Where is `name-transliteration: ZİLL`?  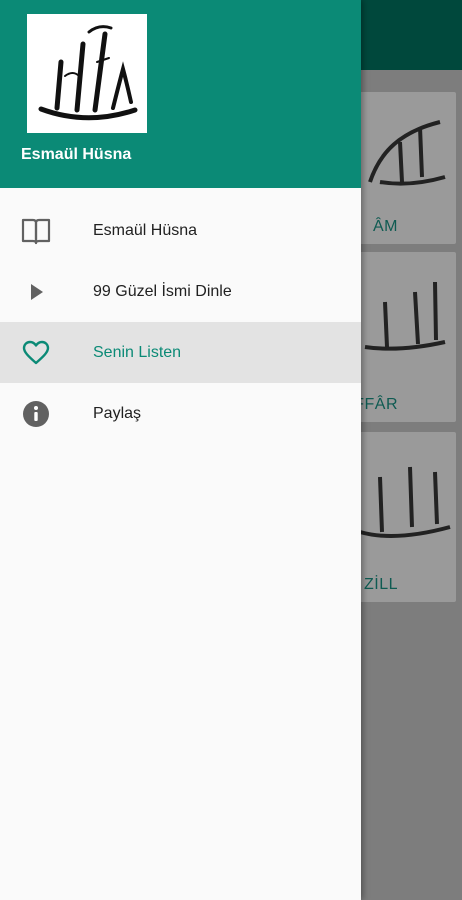 name-transliteration: ZİLL is located at coordinates (380, 584).